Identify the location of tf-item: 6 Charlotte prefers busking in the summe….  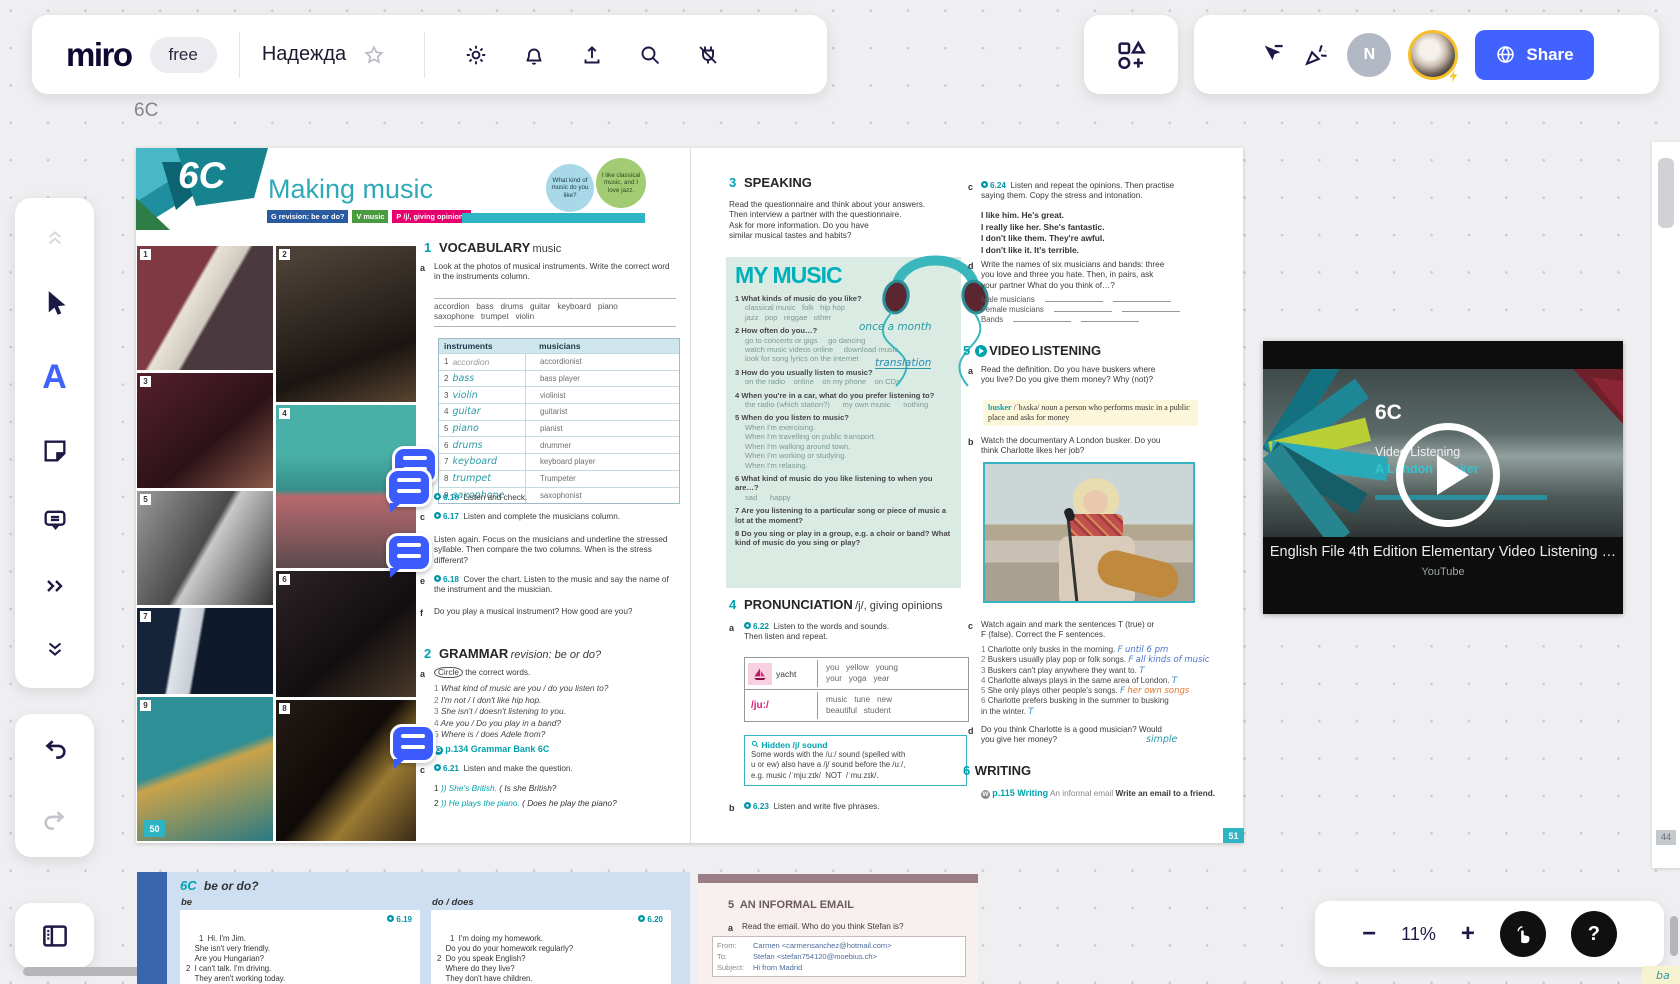
(1075, 706).